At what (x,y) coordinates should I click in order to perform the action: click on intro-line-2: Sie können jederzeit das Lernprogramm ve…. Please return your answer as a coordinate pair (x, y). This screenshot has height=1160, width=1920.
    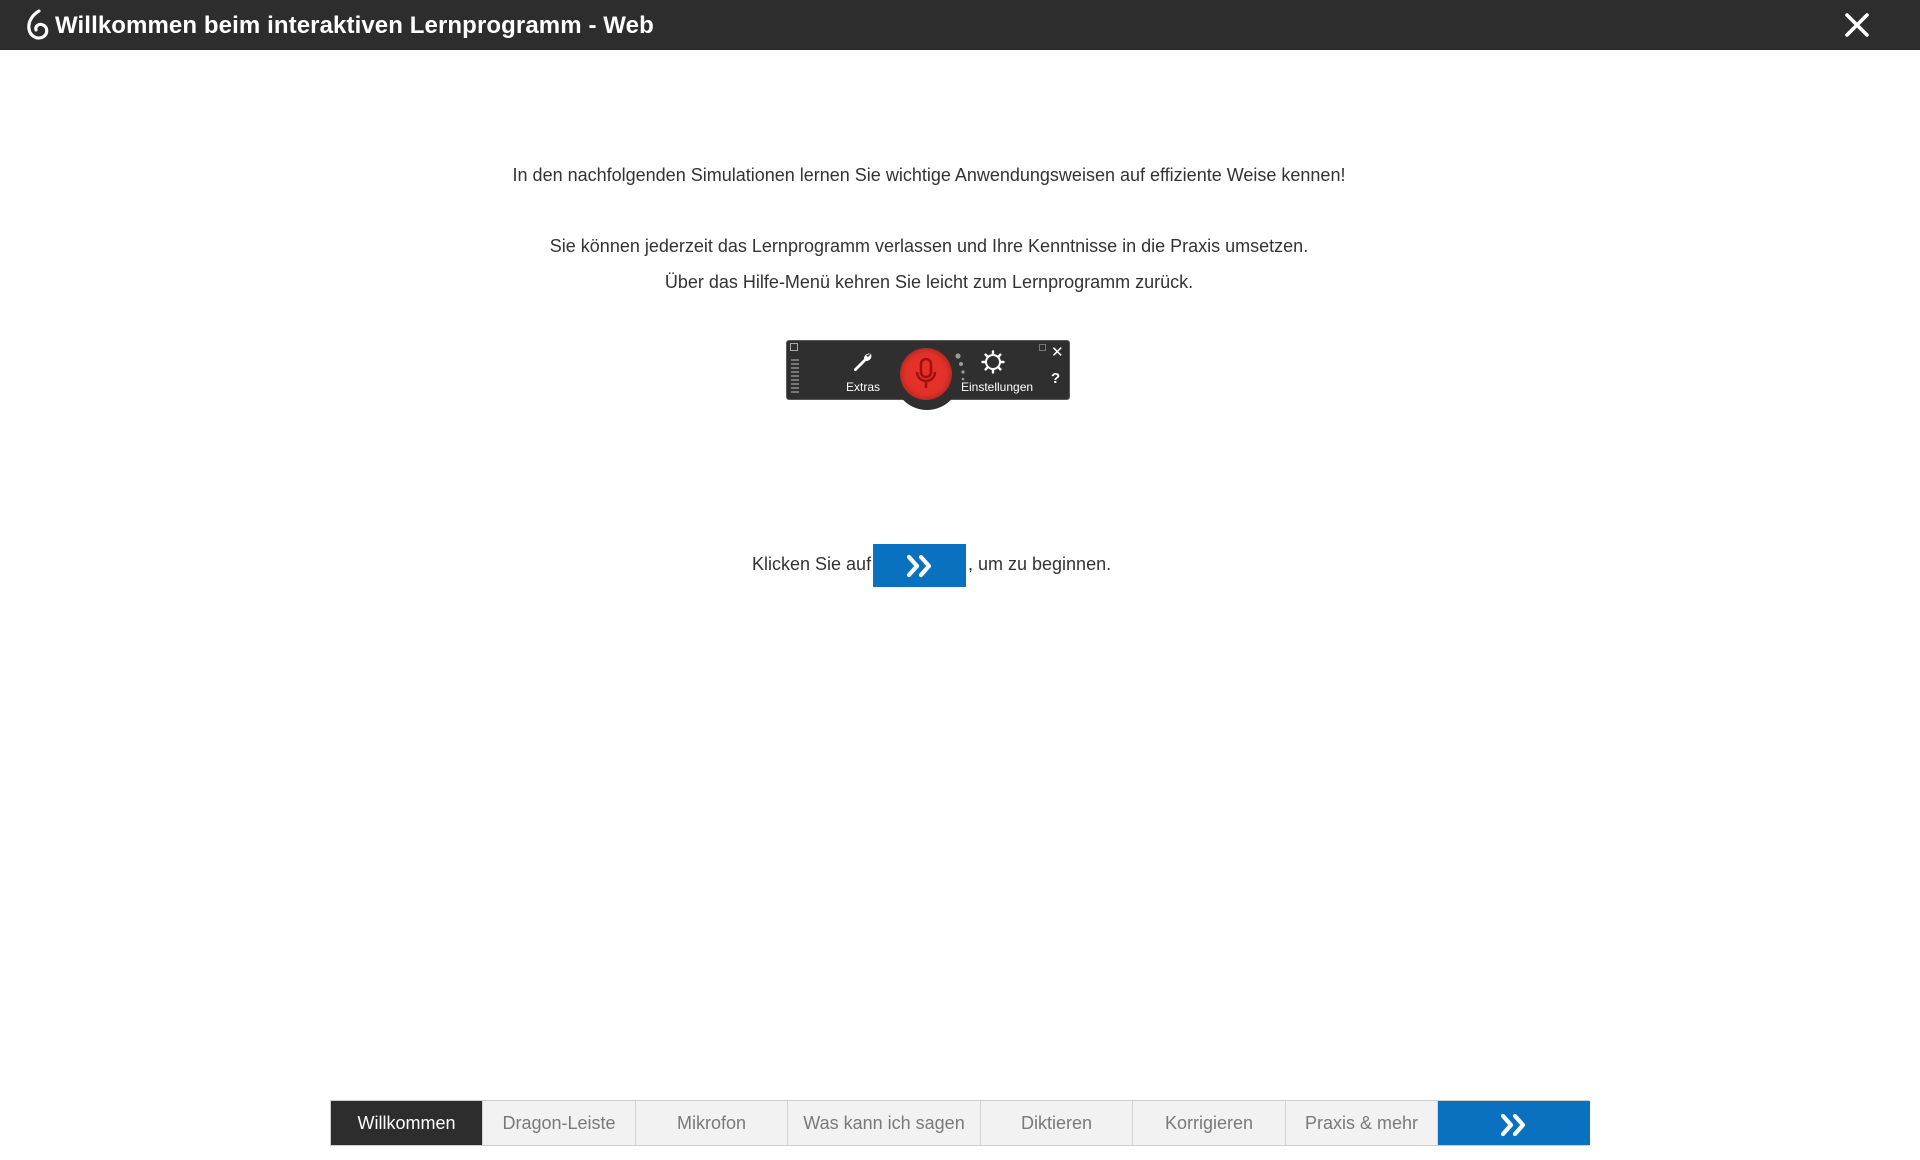
    Looking at the image, I should click on (929, 246).